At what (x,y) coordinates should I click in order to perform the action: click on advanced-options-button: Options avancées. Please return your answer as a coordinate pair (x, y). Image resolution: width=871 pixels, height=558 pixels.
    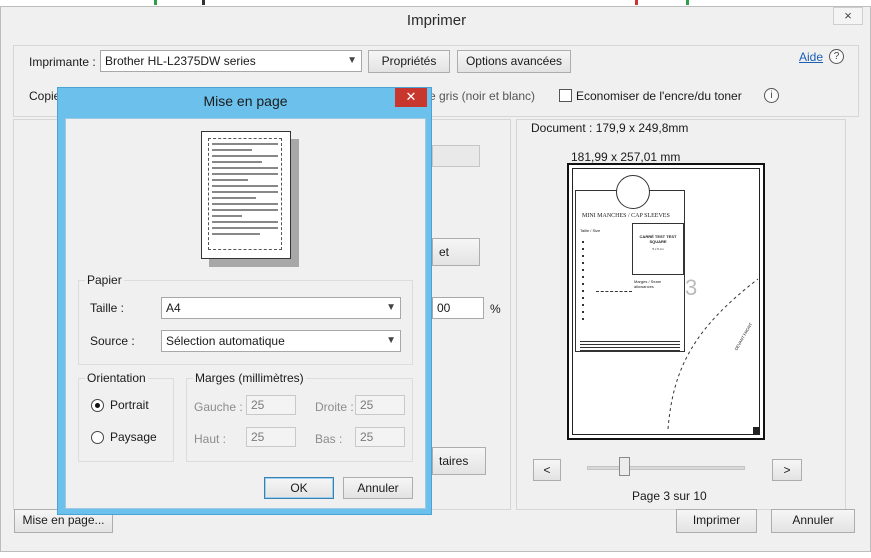
    Looking at the image, I should click on (514, 61).